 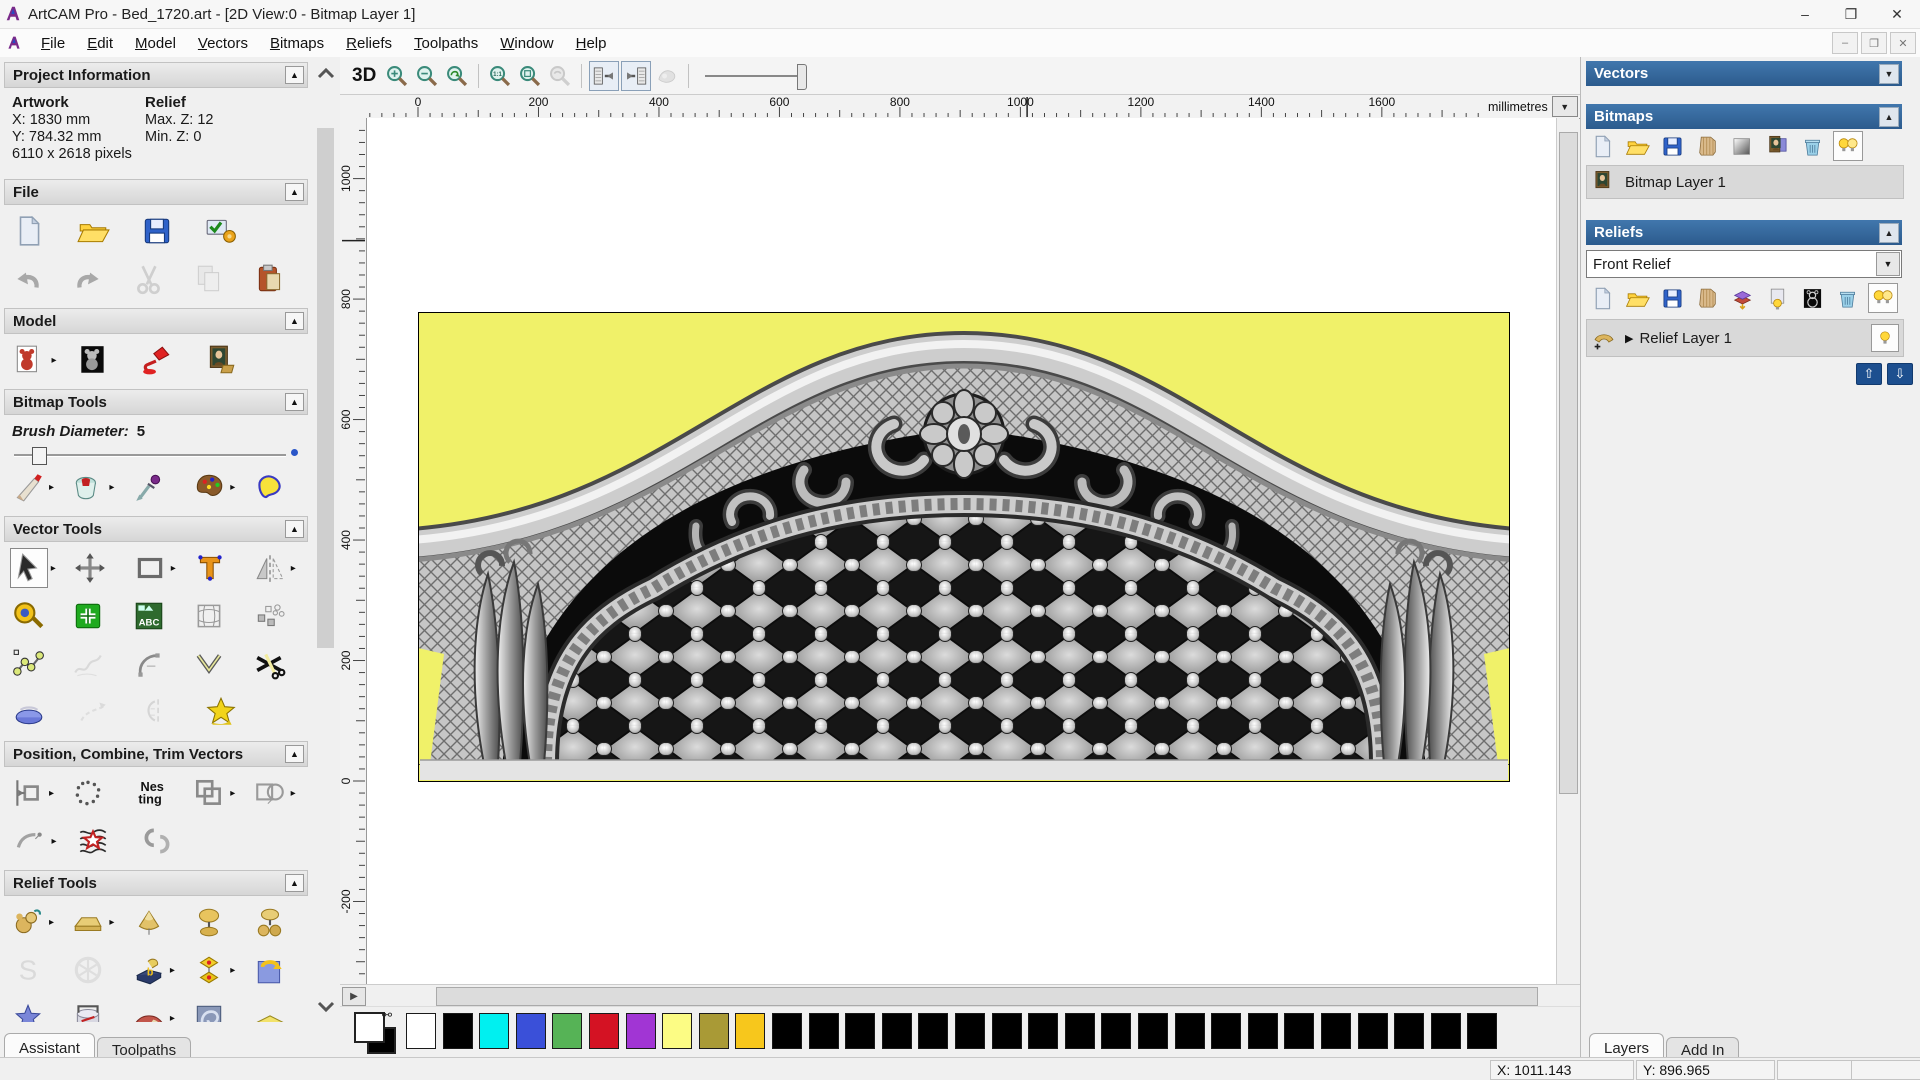 What do you see at coordinates (270, 970) in the screenshot?
I see `offset-relief-icon` at bounding box center [270, 970].